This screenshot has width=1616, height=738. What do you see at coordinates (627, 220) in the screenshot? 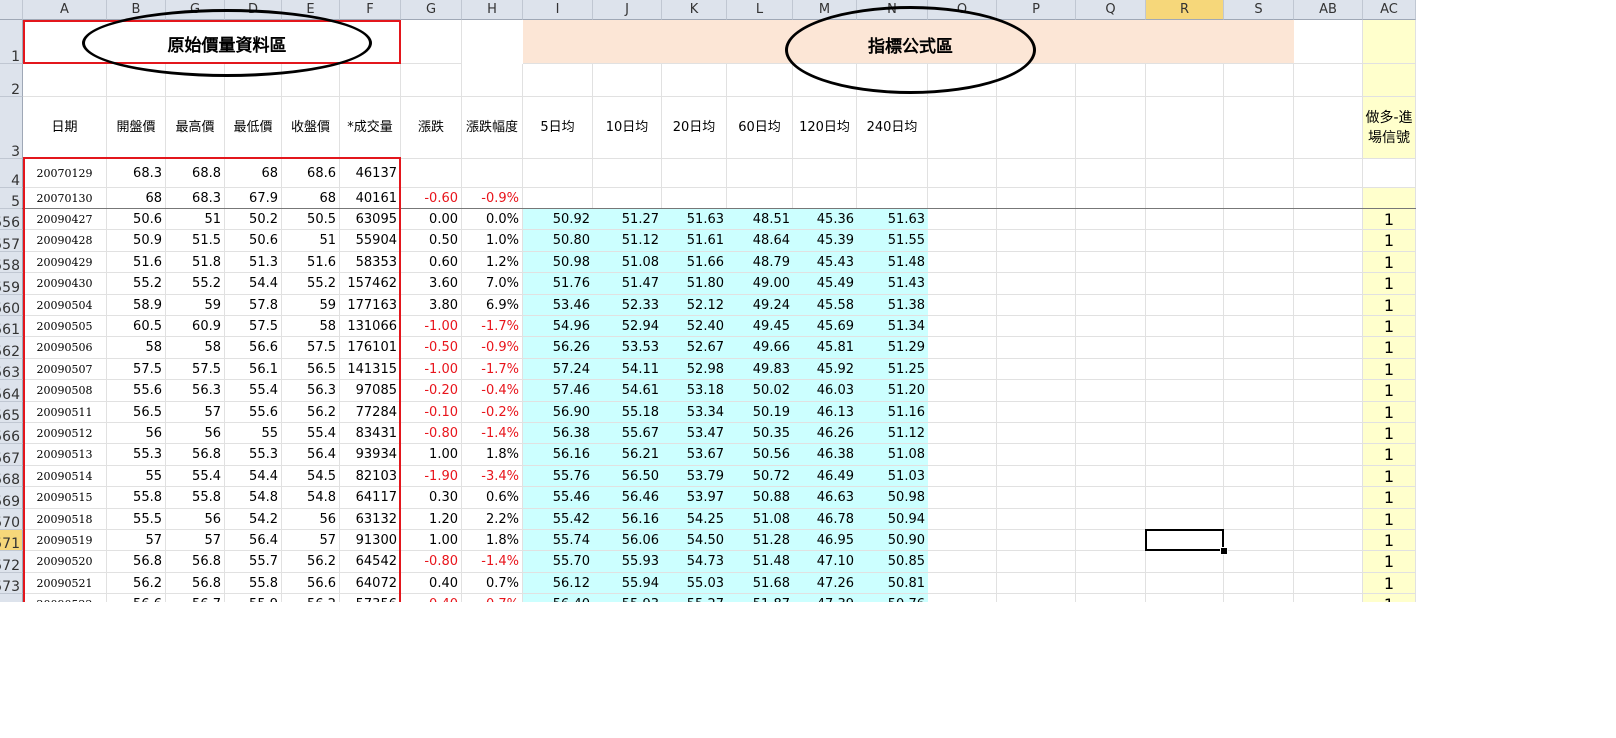
I see `data-cell: 51.27` at bounding box center [627, 220].